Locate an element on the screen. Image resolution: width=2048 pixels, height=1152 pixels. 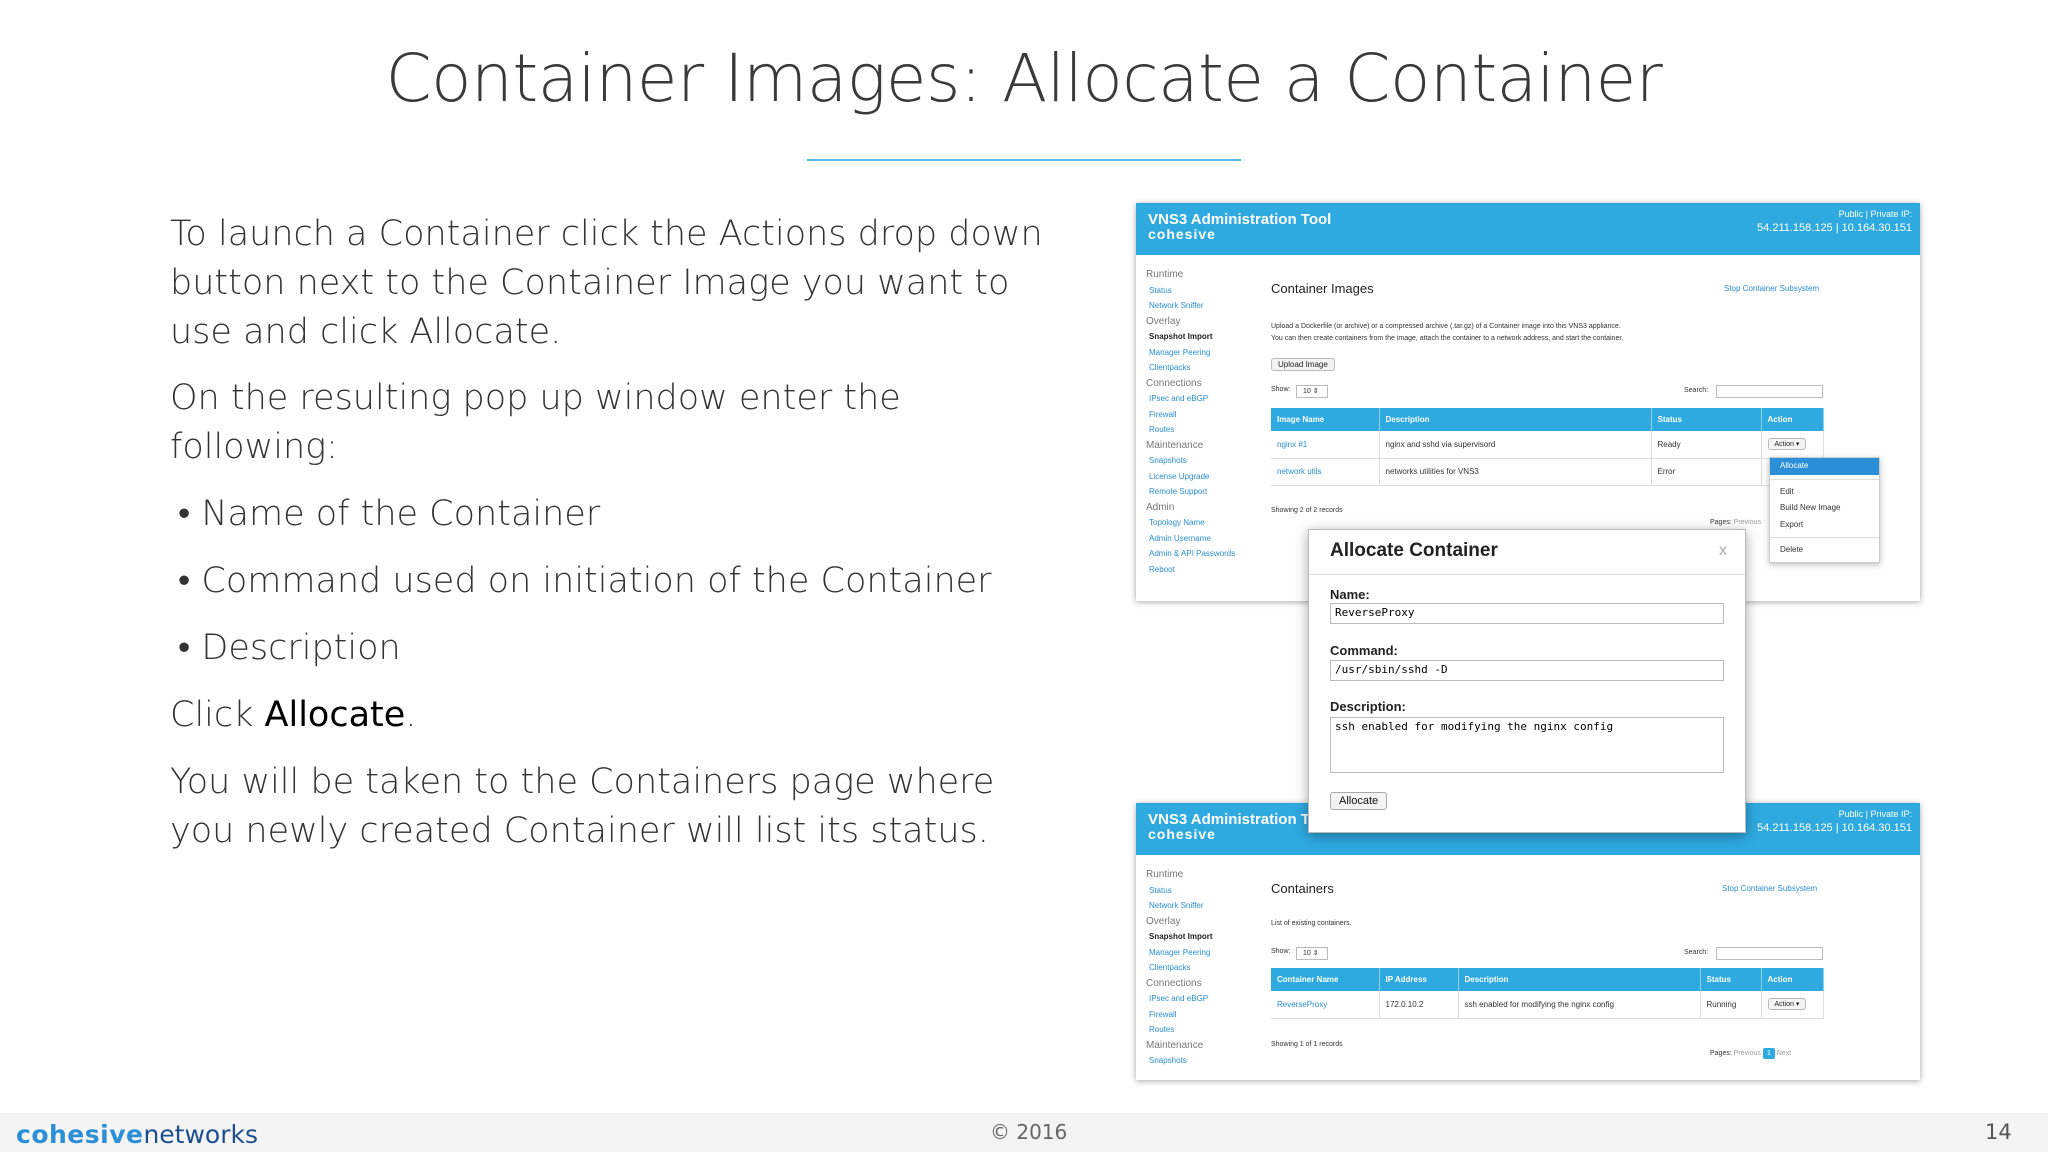
image-name-link: network utils is located at coordinates (1325, 472).